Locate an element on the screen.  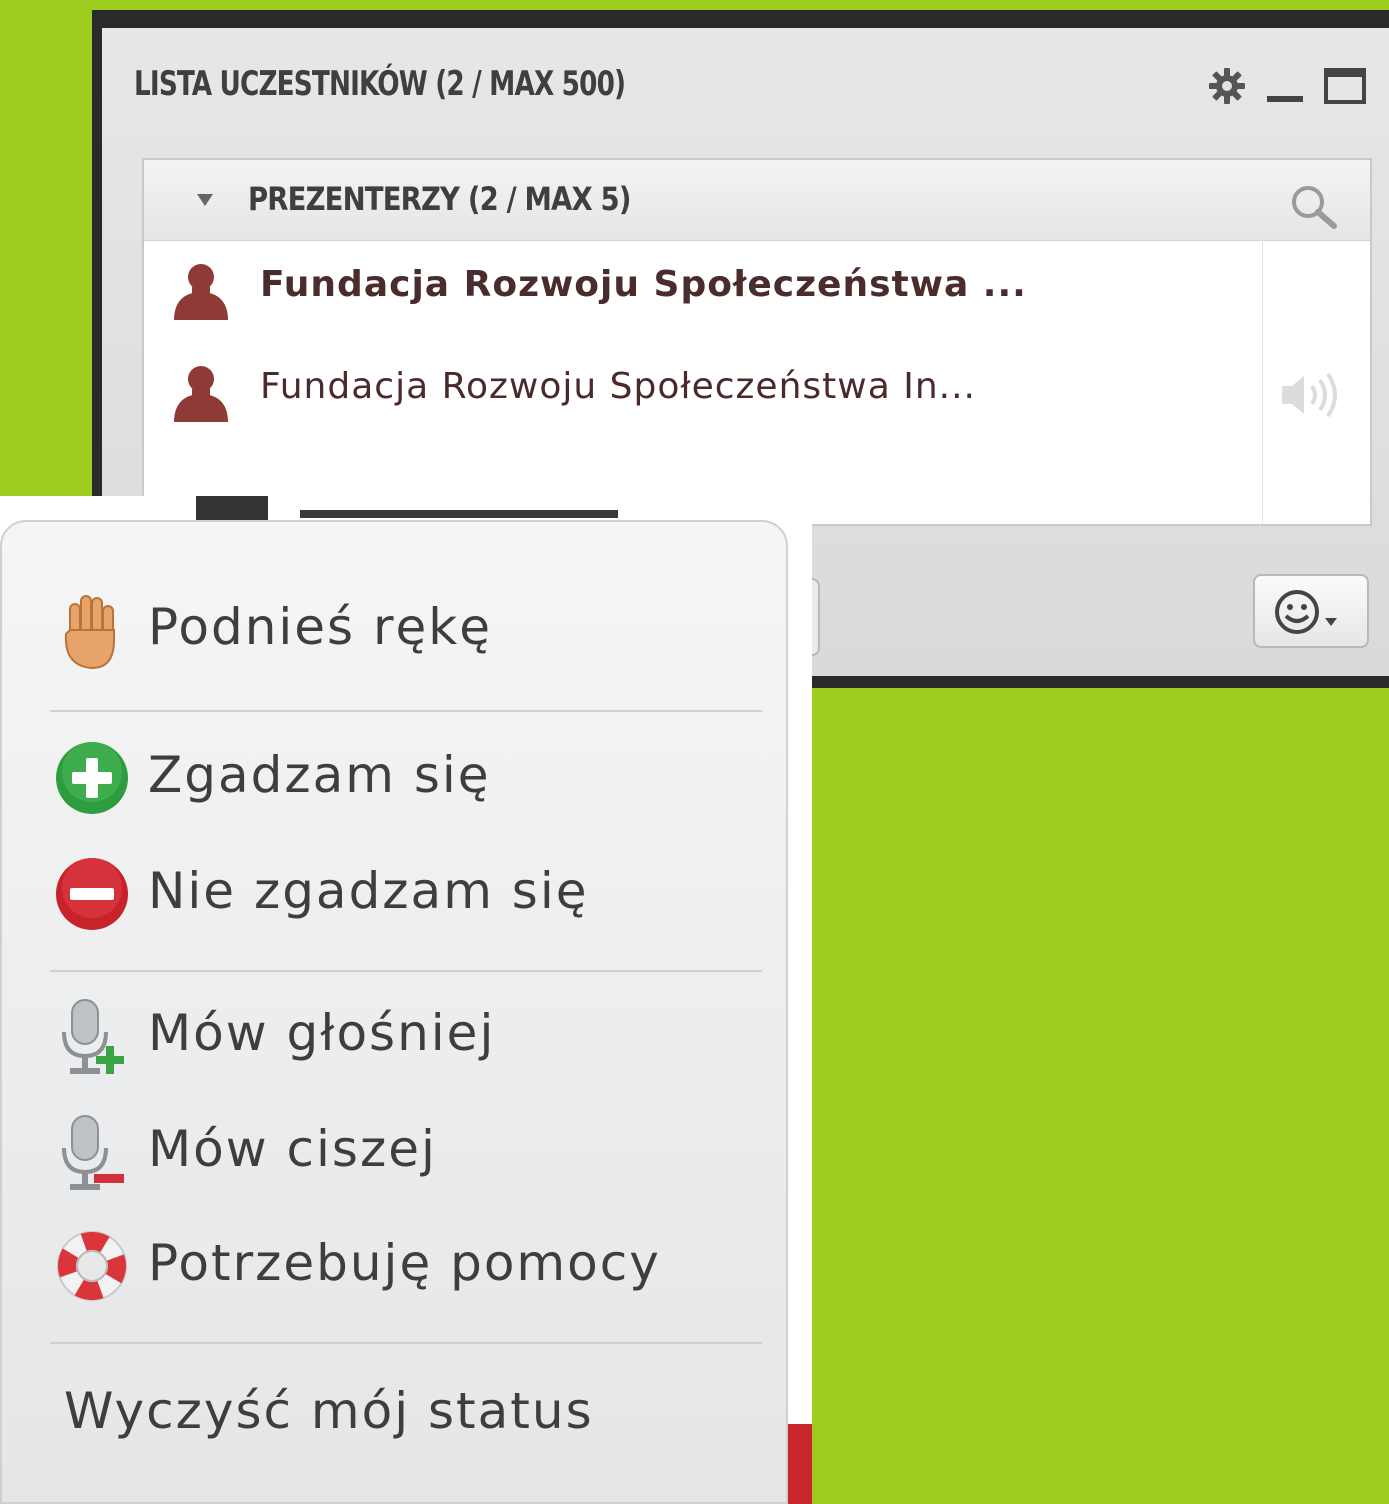
menu-item-speak-louder: Mów głośniej is located at coordinates (412, 1035).